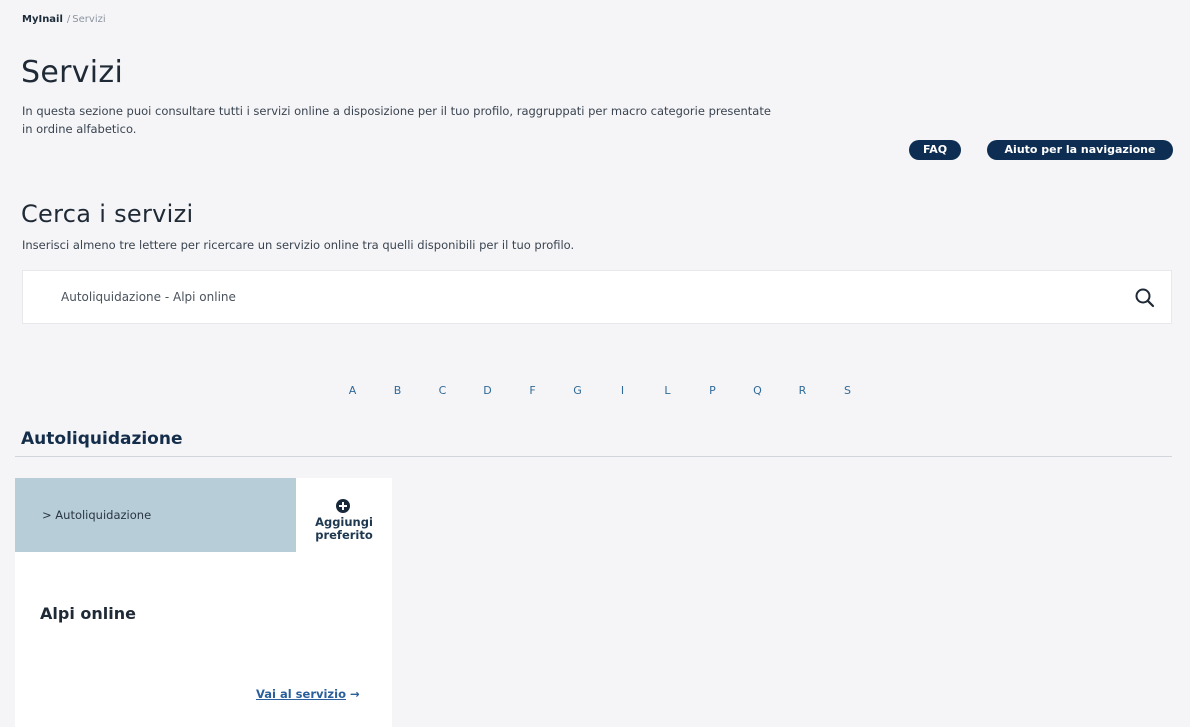 This screenshot has height=727, width=1190. I want to click on arrow-right-icon: →, so click(354, 694).